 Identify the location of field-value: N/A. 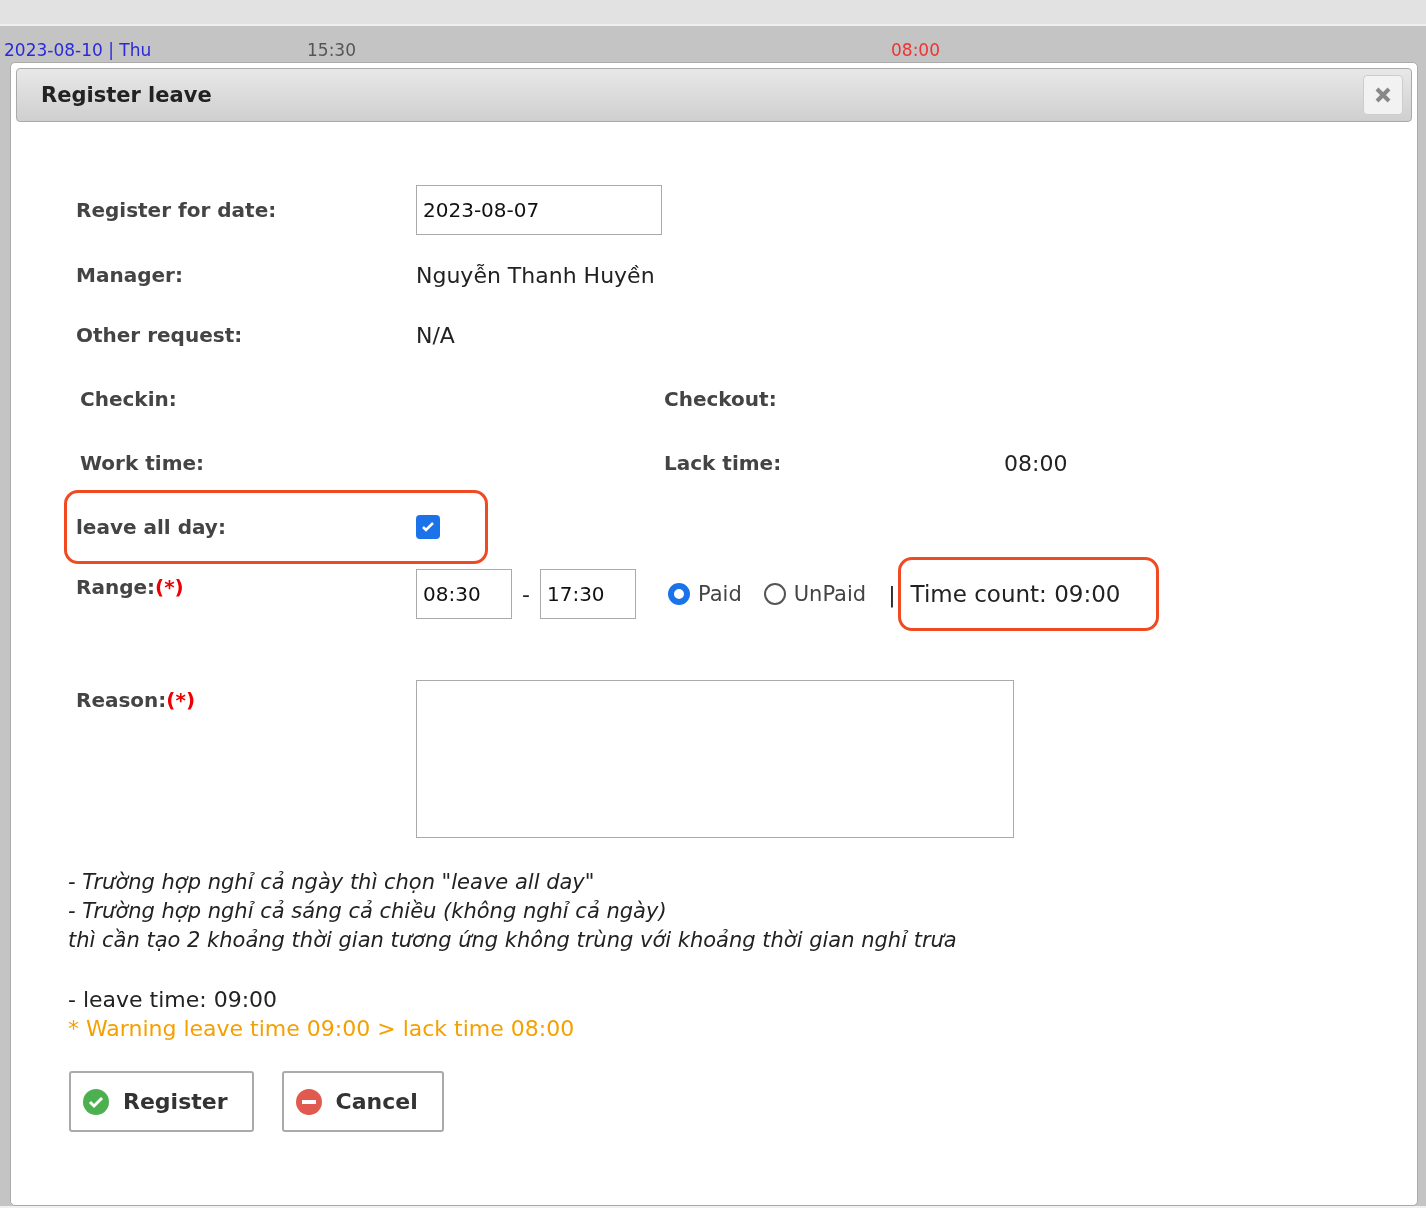
(435, 335).